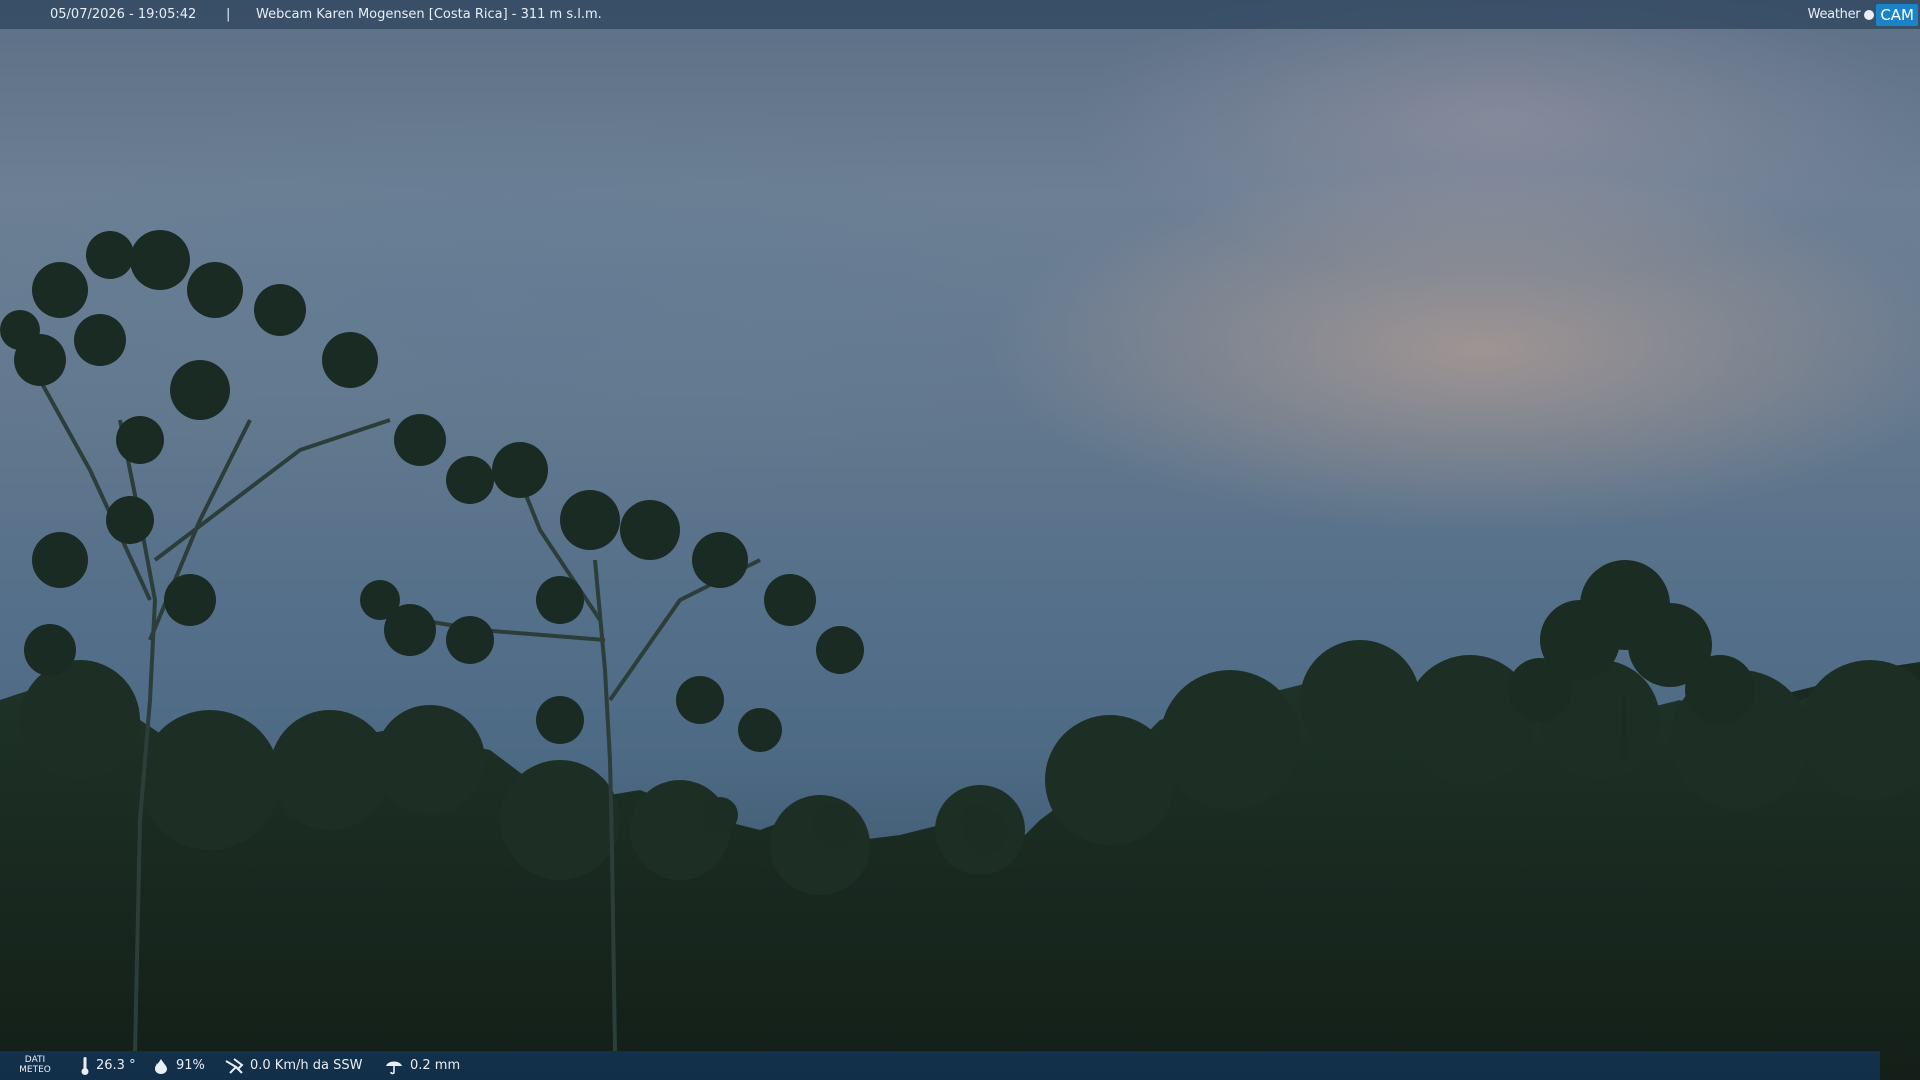 This screenshot has width=1920, height=1080. What do you see at coordinates (394, 1067) in the screenshot?
I see `umbrella-icon` at bounding box center [394, 1067].